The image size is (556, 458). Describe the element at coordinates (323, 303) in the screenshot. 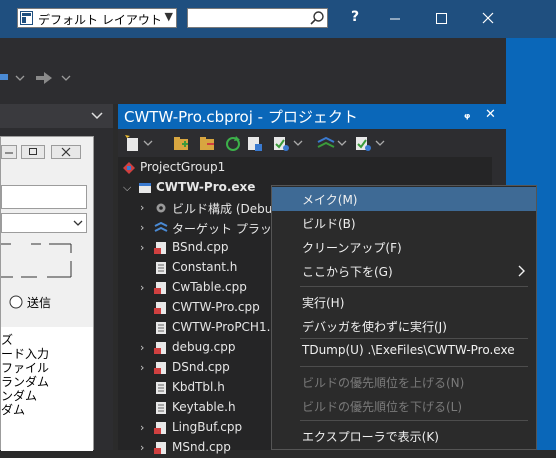

I see `menu-item-label: 実行(H)` at that location.